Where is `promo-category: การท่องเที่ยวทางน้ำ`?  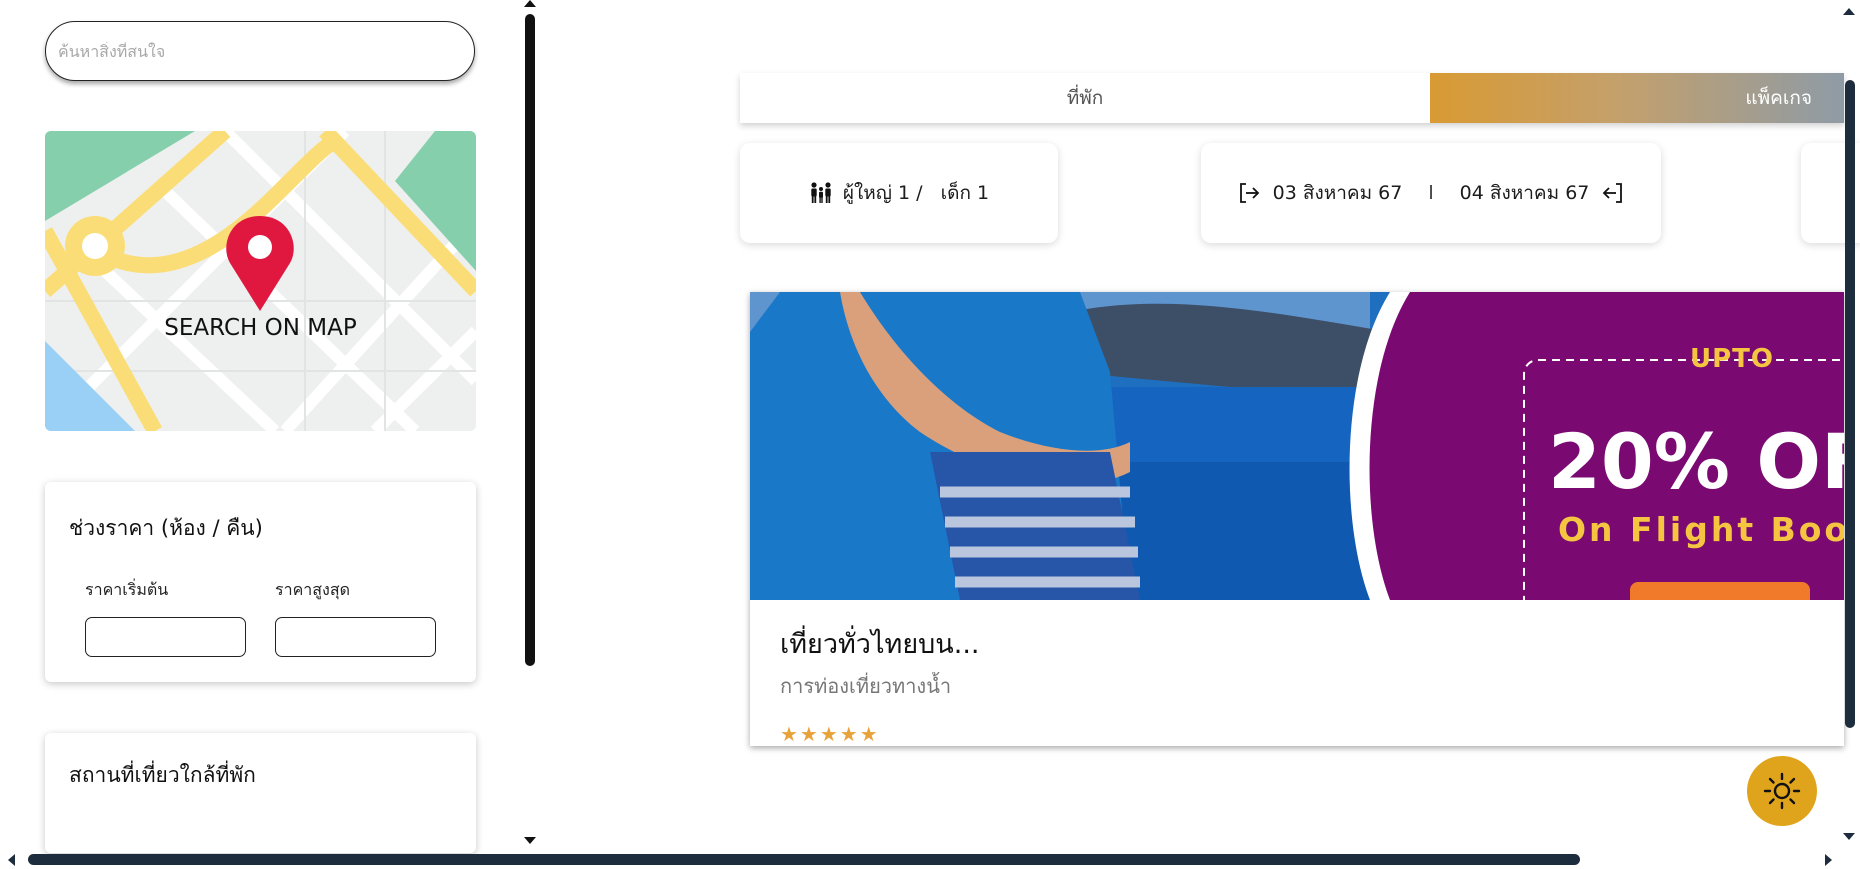 promo-category: การท่องเที่ยวทางน้ำ is located at coordinates (866, 686).